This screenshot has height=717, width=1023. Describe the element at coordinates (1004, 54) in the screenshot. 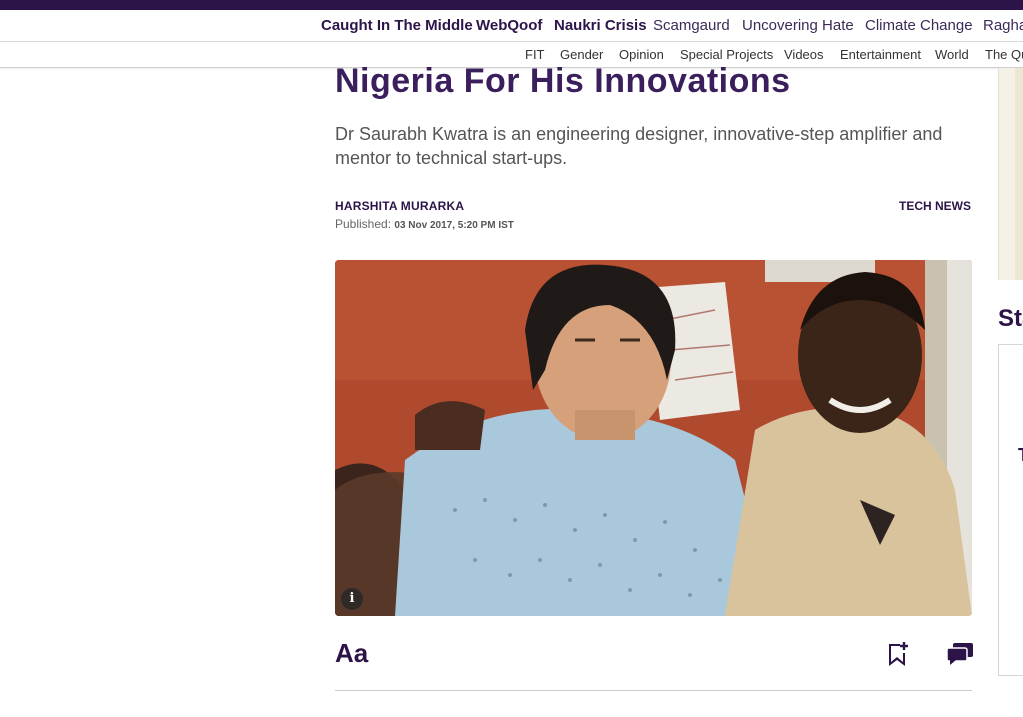

I see `subnav-item-the-quint: The Qu` at that location.